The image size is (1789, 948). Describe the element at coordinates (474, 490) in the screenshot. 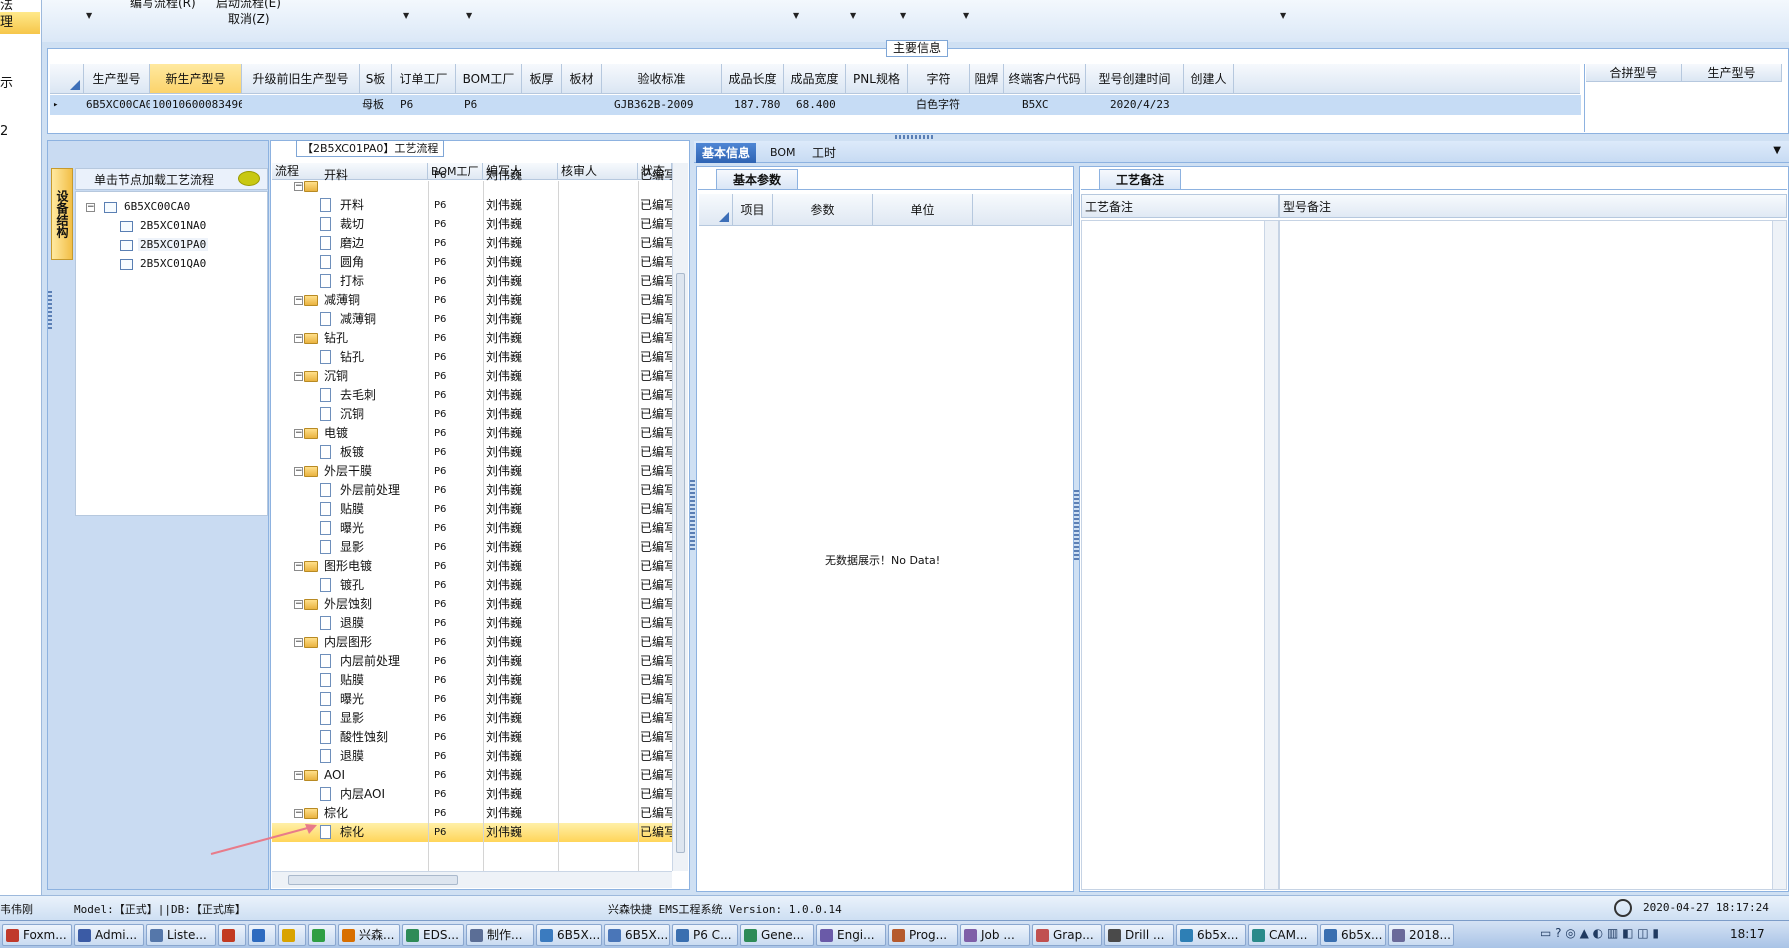

I see `flow-row-step: 外层前处理 P6 刘伟巍 已编写` at that location.